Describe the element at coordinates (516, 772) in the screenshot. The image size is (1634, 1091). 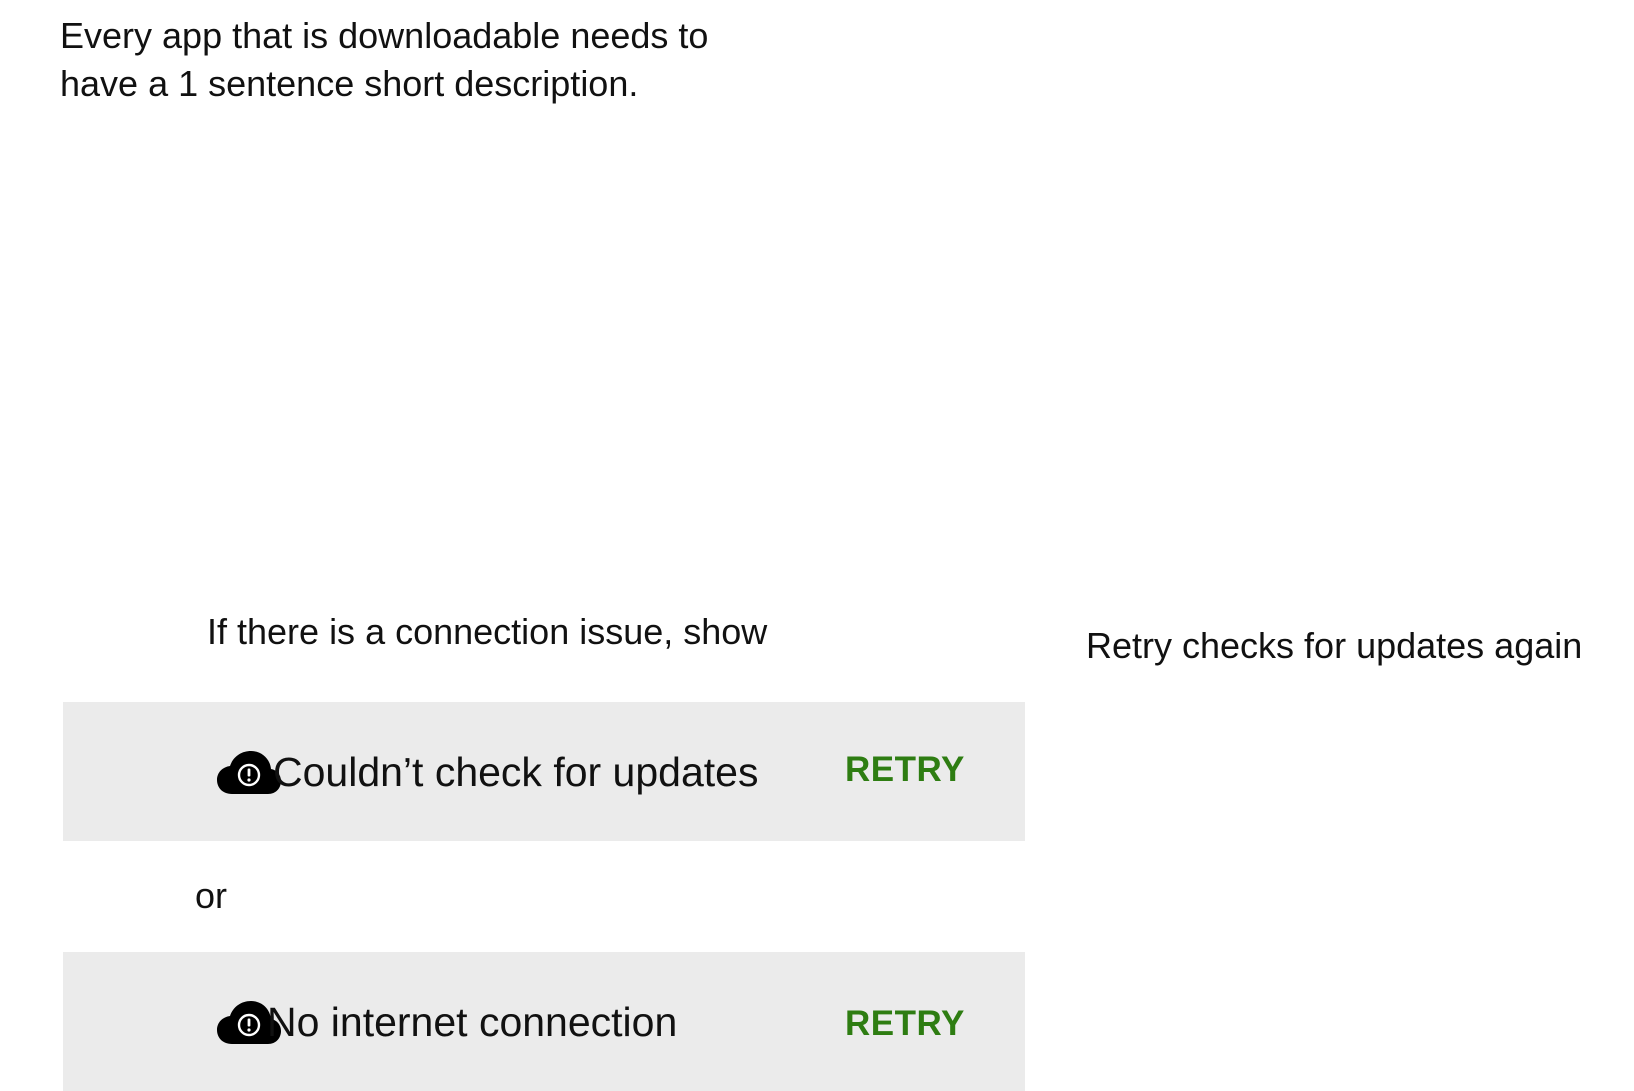
I see `banner-message: Couldn’t check for updates` at that location.